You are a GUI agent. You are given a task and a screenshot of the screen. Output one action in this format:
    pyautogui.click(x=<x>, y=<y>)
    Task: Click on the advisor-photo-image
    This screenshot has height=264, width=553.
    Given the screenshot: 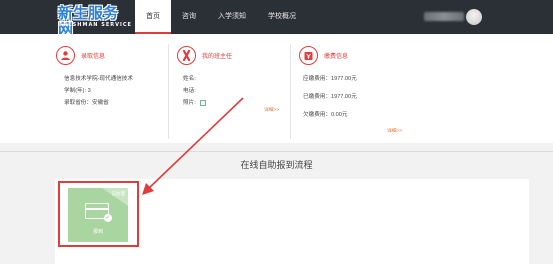 What is the action you would take?
    pyautogui.click(x=203, y=102)
    